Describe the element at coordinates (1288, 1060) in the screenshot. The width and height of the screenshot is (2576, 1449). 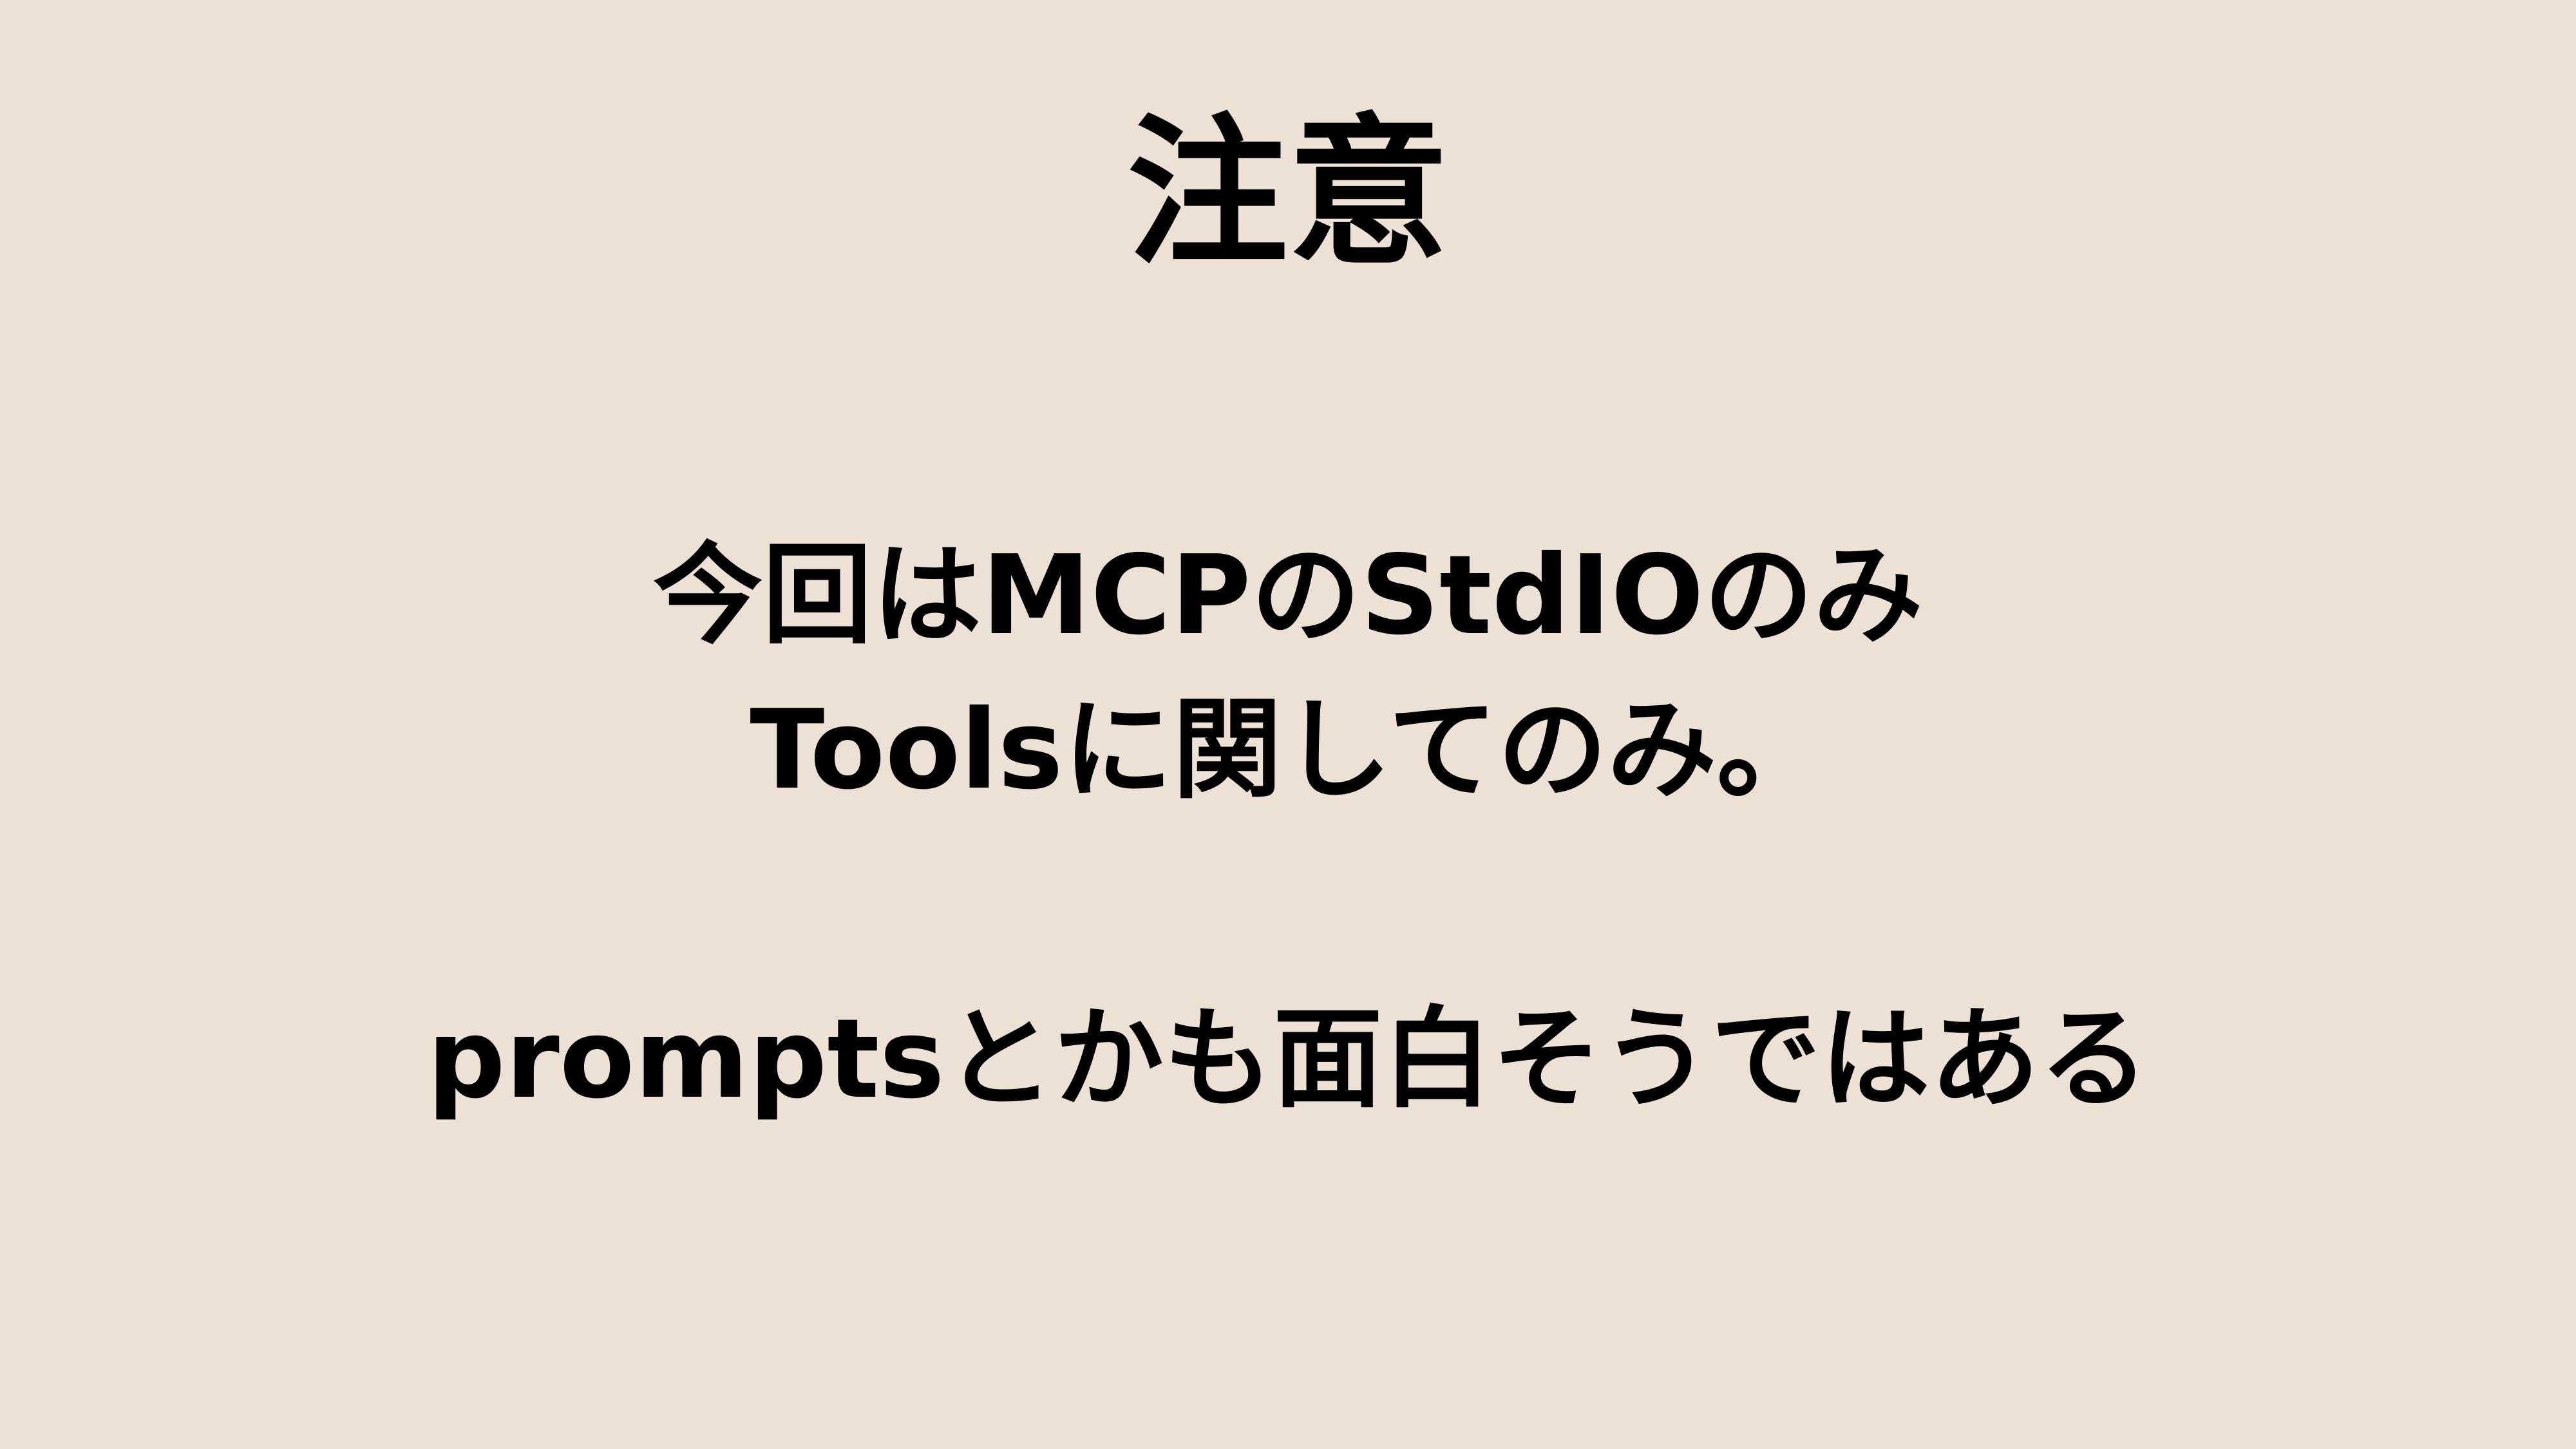
I see `body-line-prompts: promptsとかも面白そうではある` at that location.